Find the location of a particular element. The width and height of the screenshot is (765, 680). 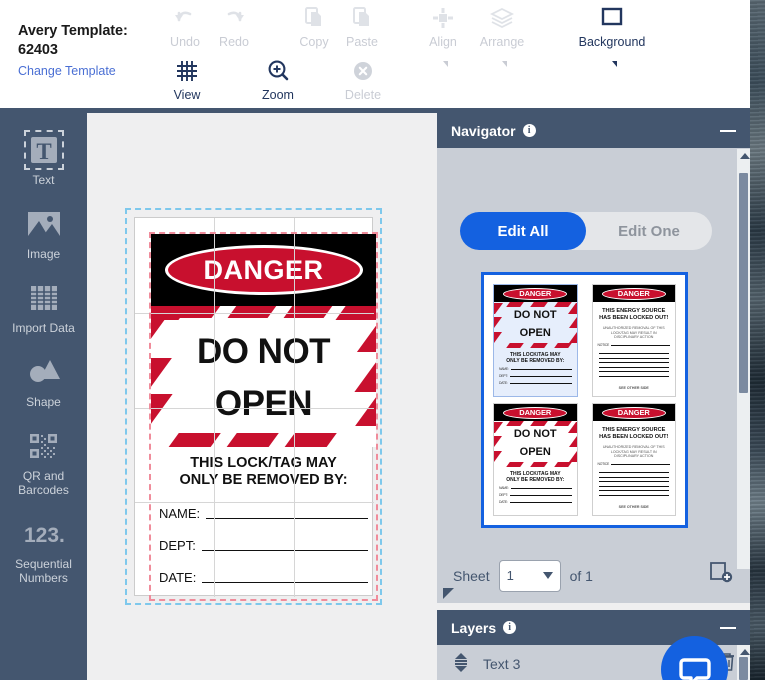

danger-banner: DANGER is located at coordinates (263, 270).